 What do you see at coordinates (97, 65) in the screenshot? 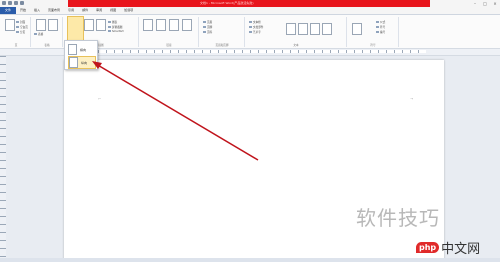
I see `arrow-head` at bounding box center [97, 65].